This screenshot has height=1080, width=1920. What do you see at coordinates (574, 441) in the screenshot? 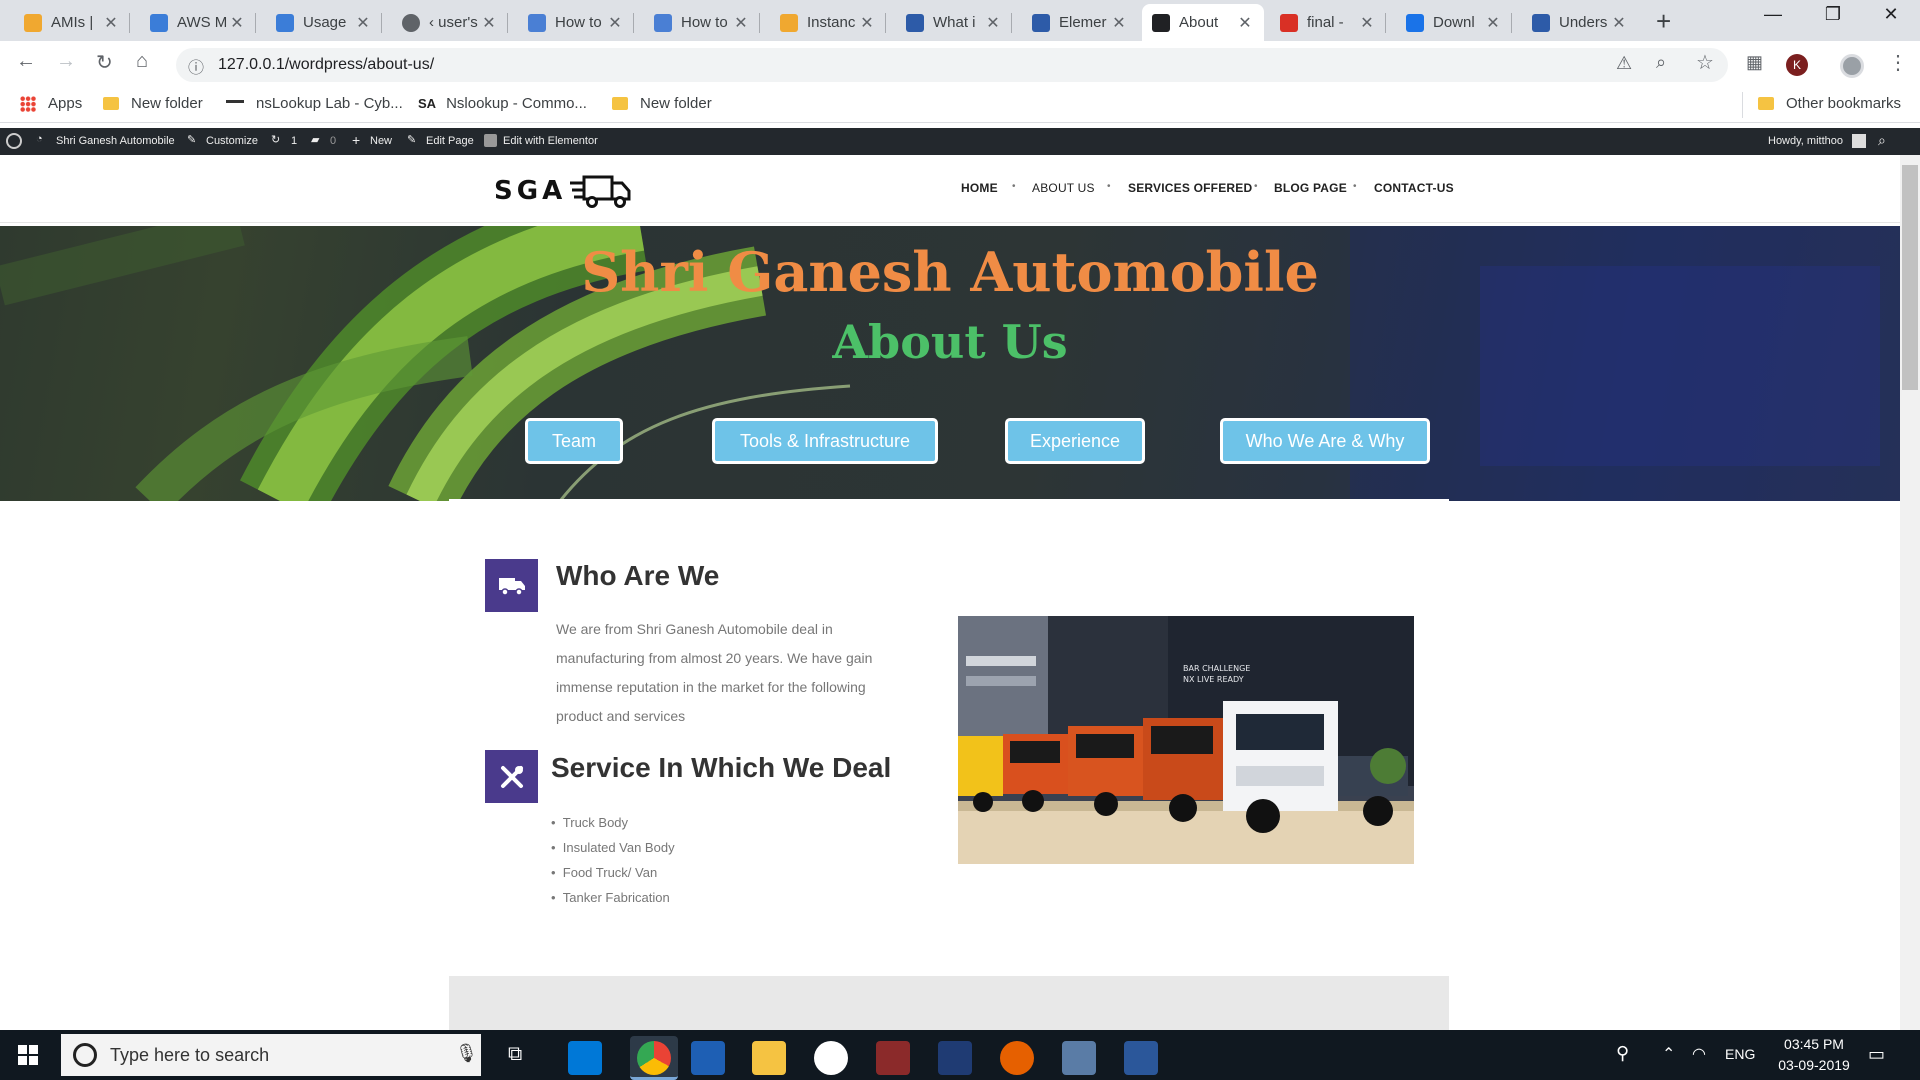
I see `team-button: Team` at bounding box center [574, 441].